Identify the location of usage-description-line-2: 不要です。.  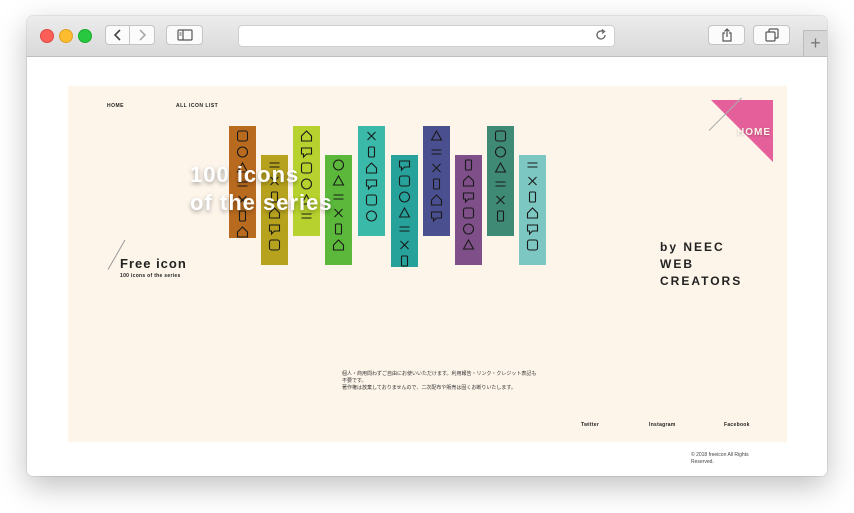
(354, 381).